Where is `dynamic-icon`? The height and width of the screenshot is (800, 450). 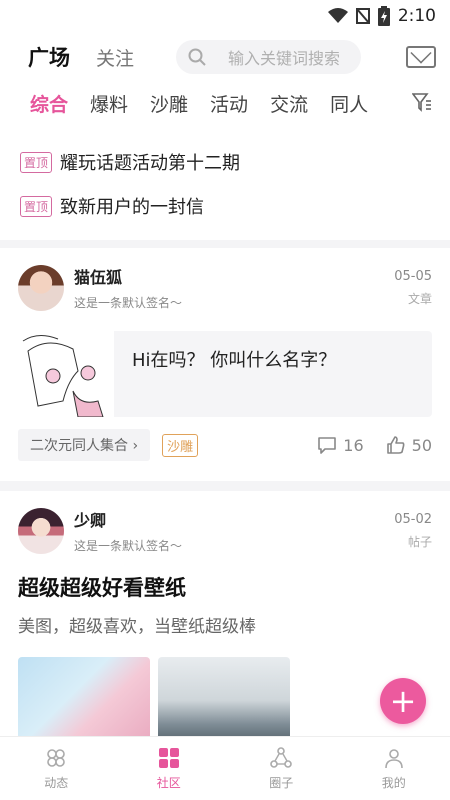
dynamic-icon is located at coordinates (56, 758).